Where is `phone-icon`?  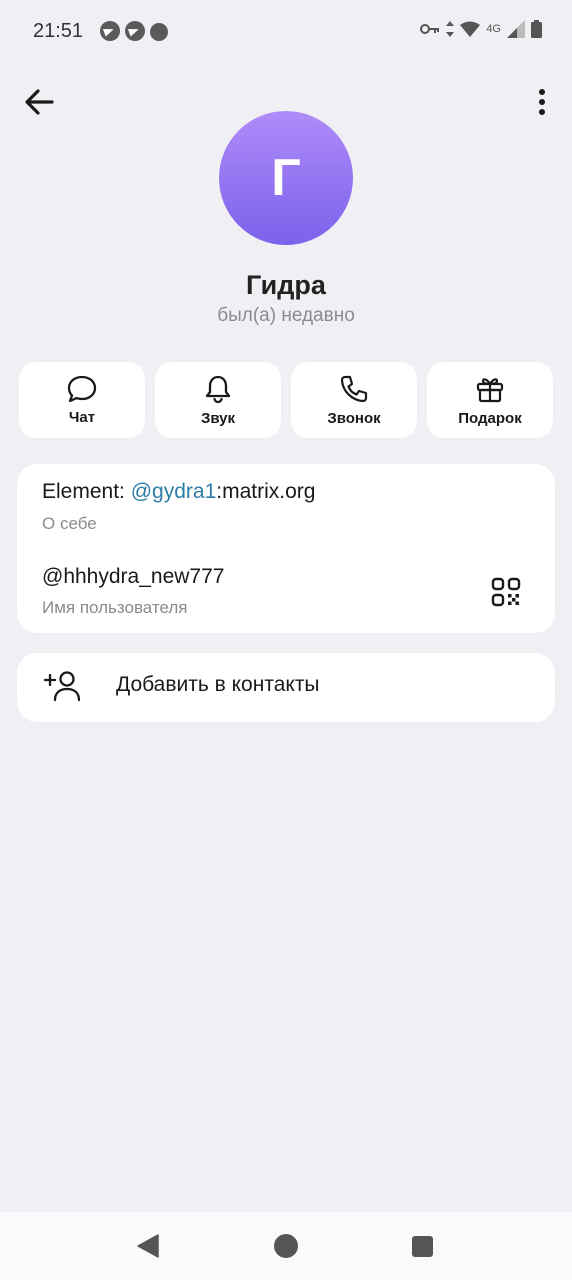
phone-icon is located at coordinates (354, 388).